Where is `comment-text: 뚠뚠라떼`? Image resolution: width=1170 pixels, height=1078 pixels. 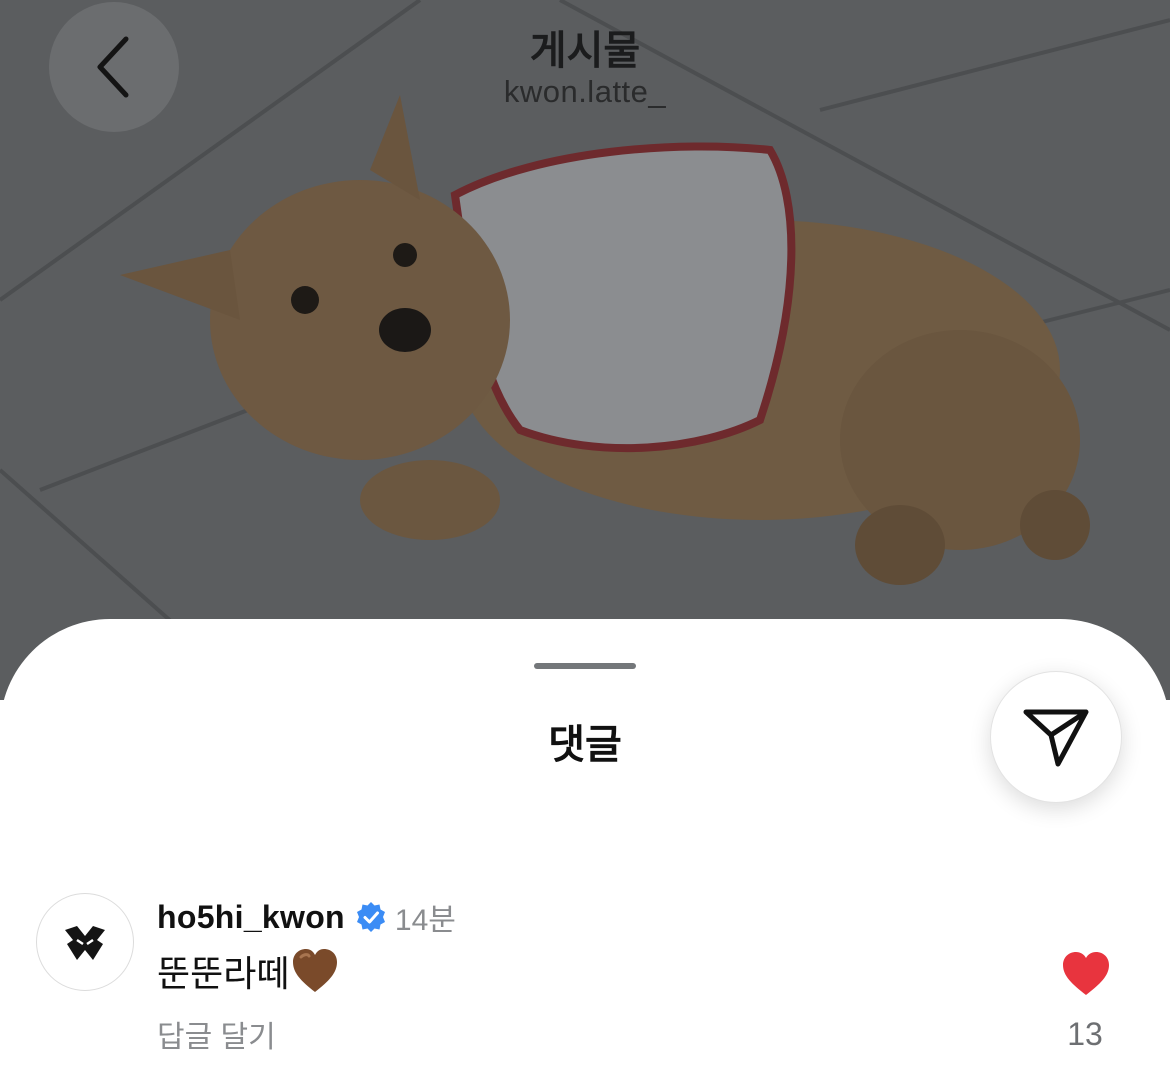 comment-text: 뚠뚠라떼 is located at coordinates (223, 973).